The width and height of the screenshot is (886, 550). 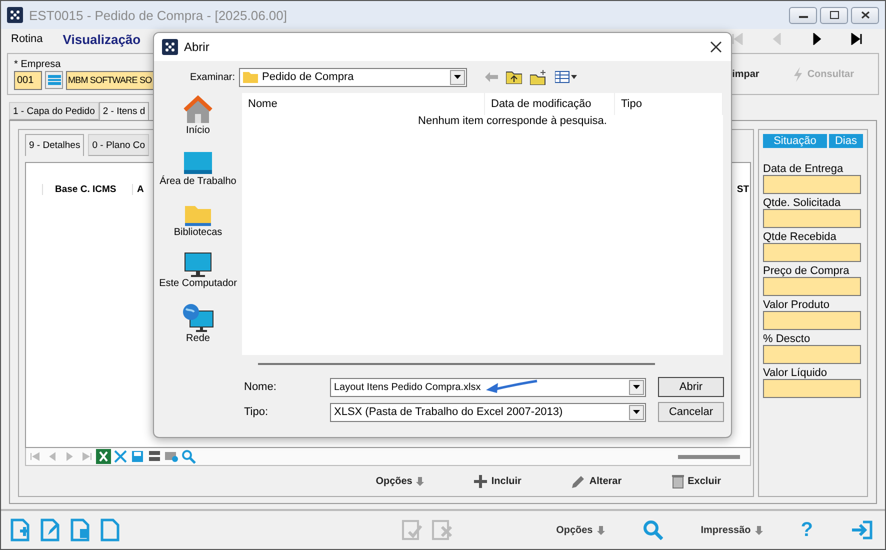 I want to click on field-label: Preço de Compra, so click(x=806, y=271).